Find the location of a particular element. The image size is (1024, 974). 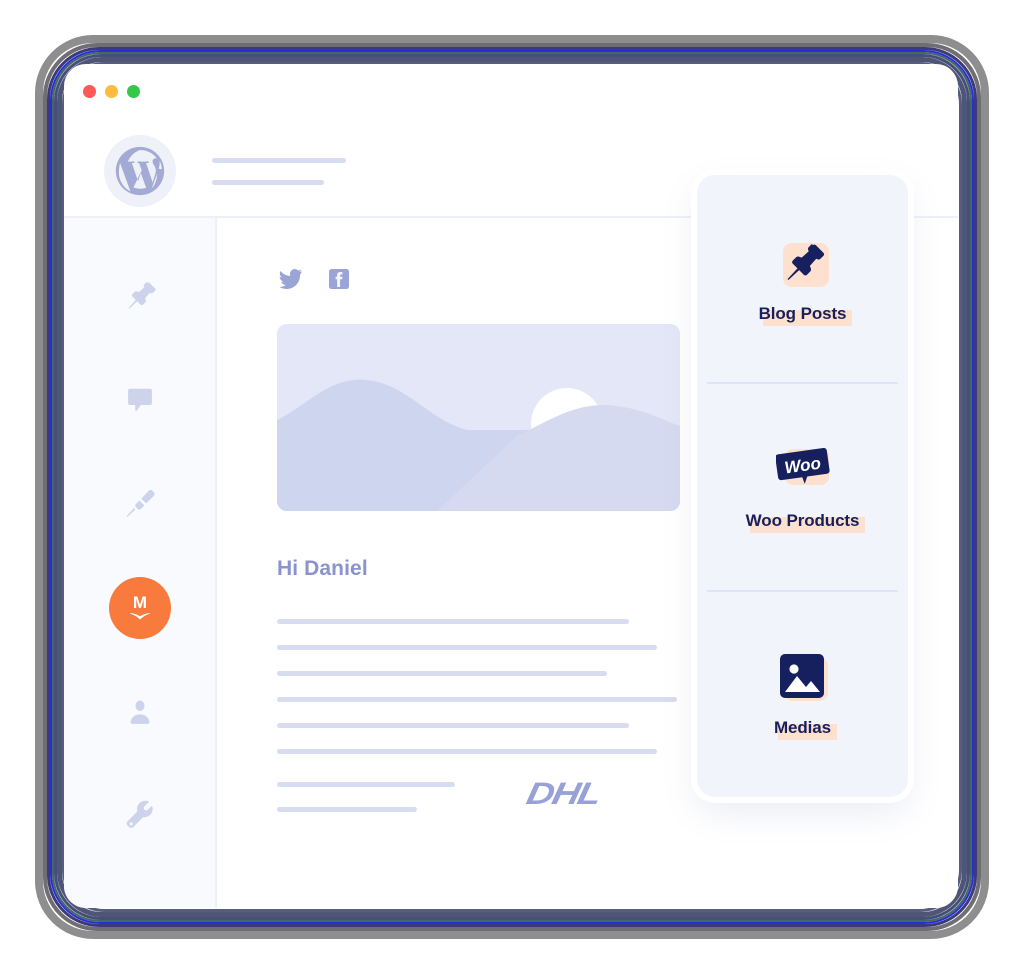

woo-icon: Woo is located at coordinates (803, 470).